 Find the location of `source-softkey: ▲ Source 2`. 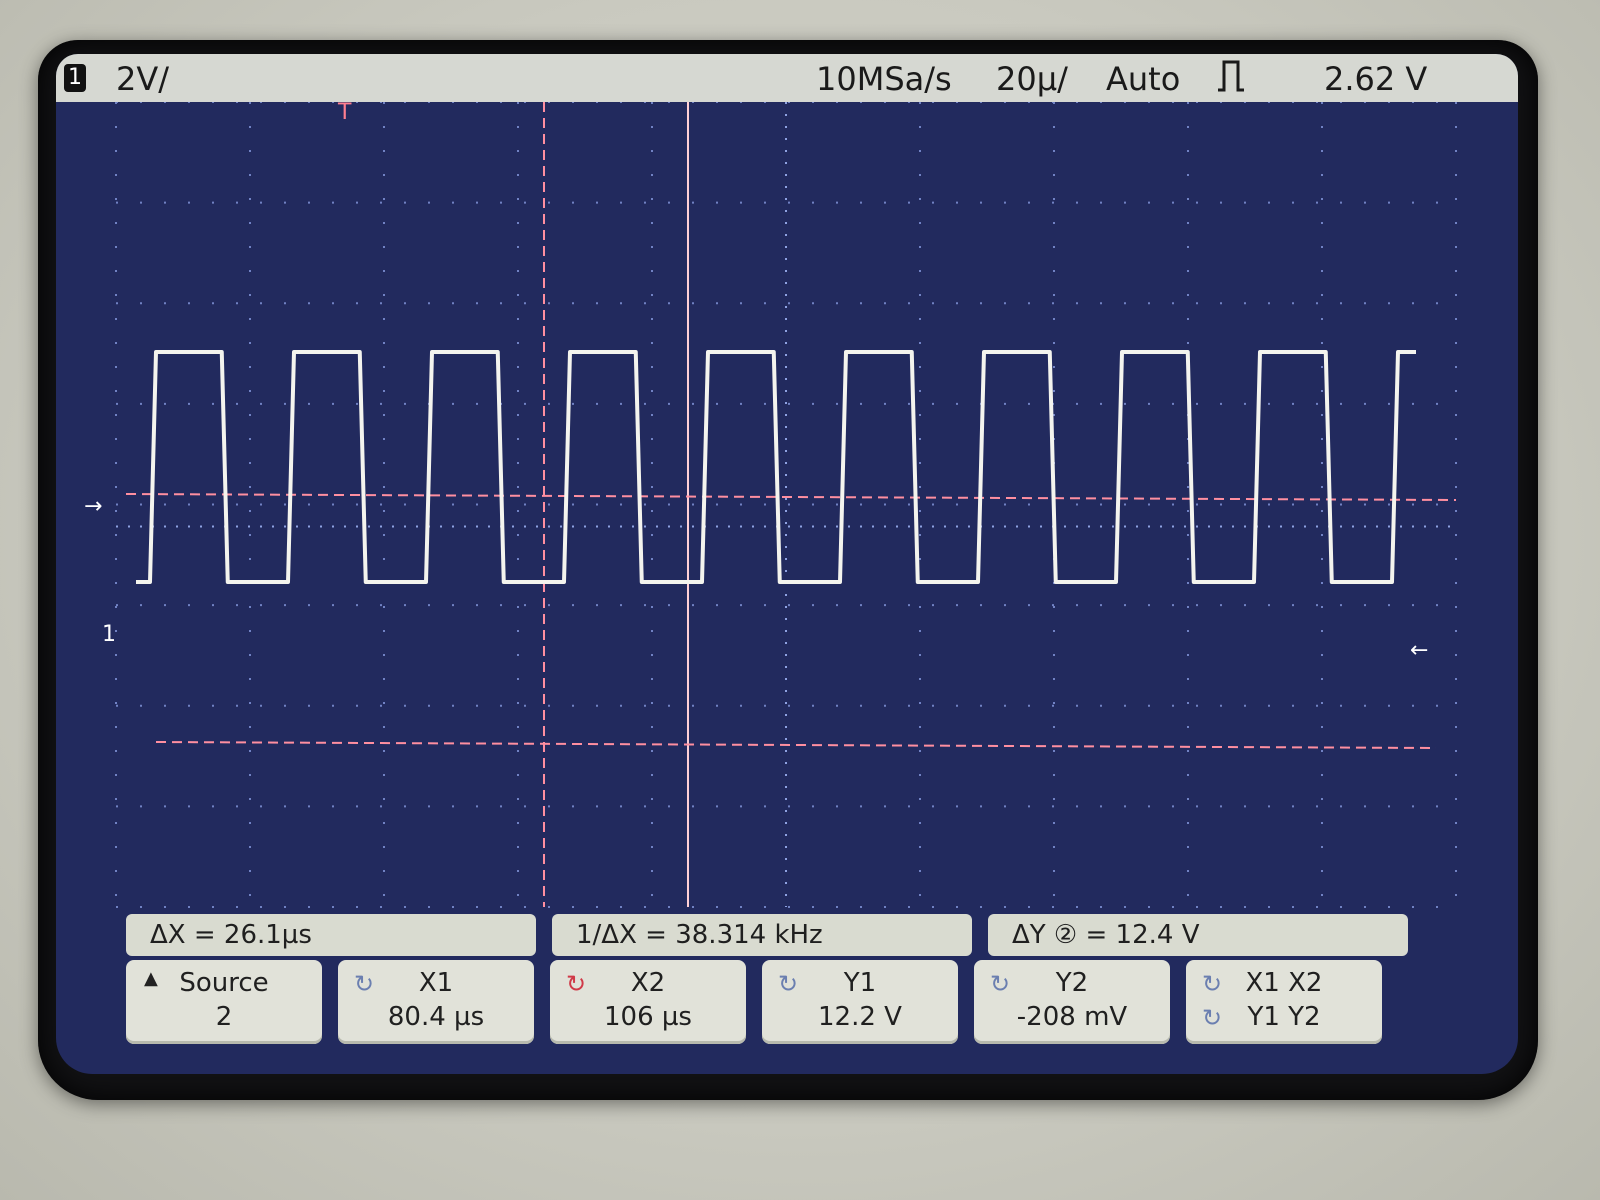

source-softkey: ▲ Source 2 is located at coordinates (224, 1002).